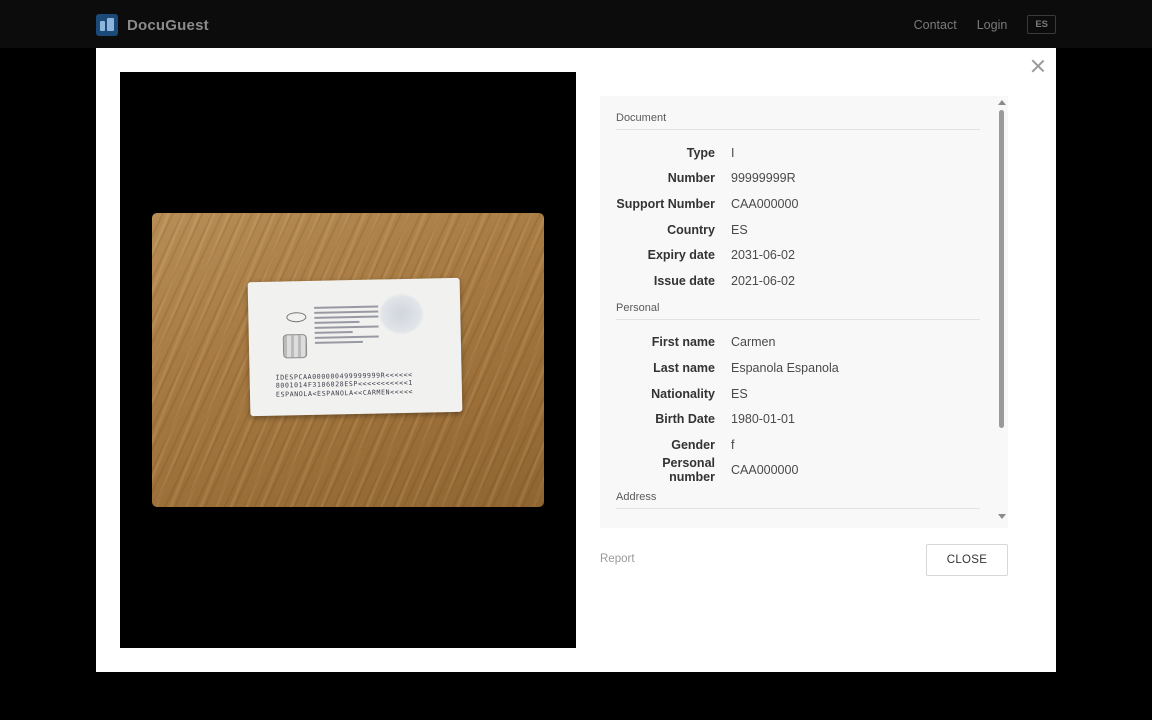  I want to click on field-row: Last name Espanola Espanola, so click(798, 368).